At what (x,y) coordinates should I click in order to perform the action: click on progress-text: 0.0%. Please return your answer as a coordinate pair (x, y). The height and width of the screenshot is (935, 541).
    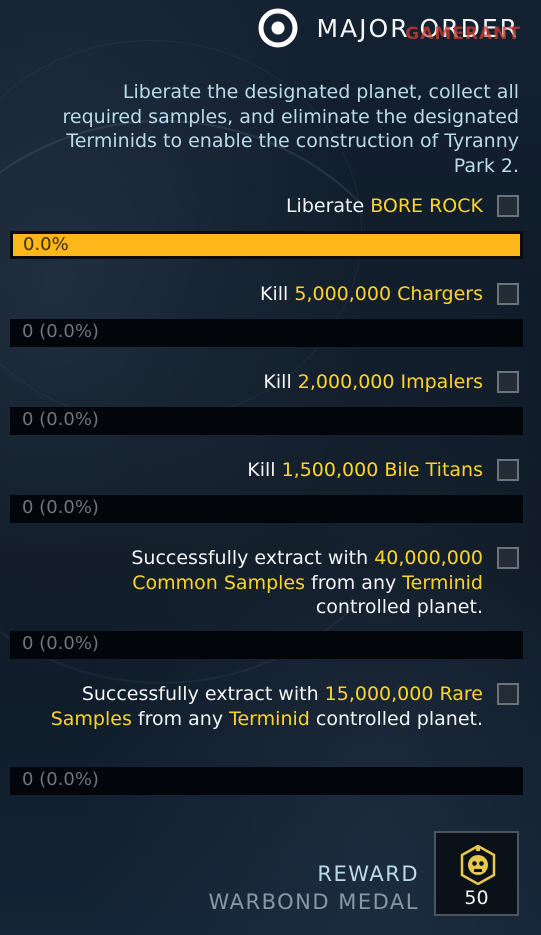
    Looking at the image, I should click on (46, 244).